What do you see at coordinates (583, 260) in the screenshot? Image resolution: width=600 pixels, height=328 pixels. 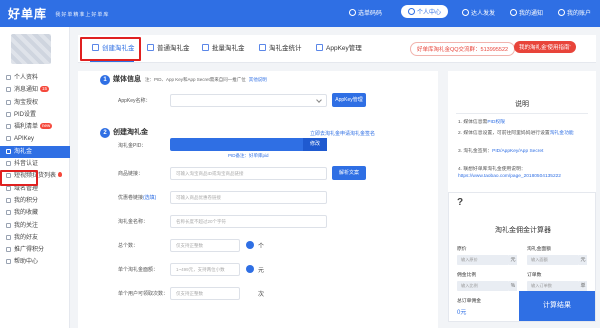 I see `unit-label: 元` at bounding box center [583, 260].